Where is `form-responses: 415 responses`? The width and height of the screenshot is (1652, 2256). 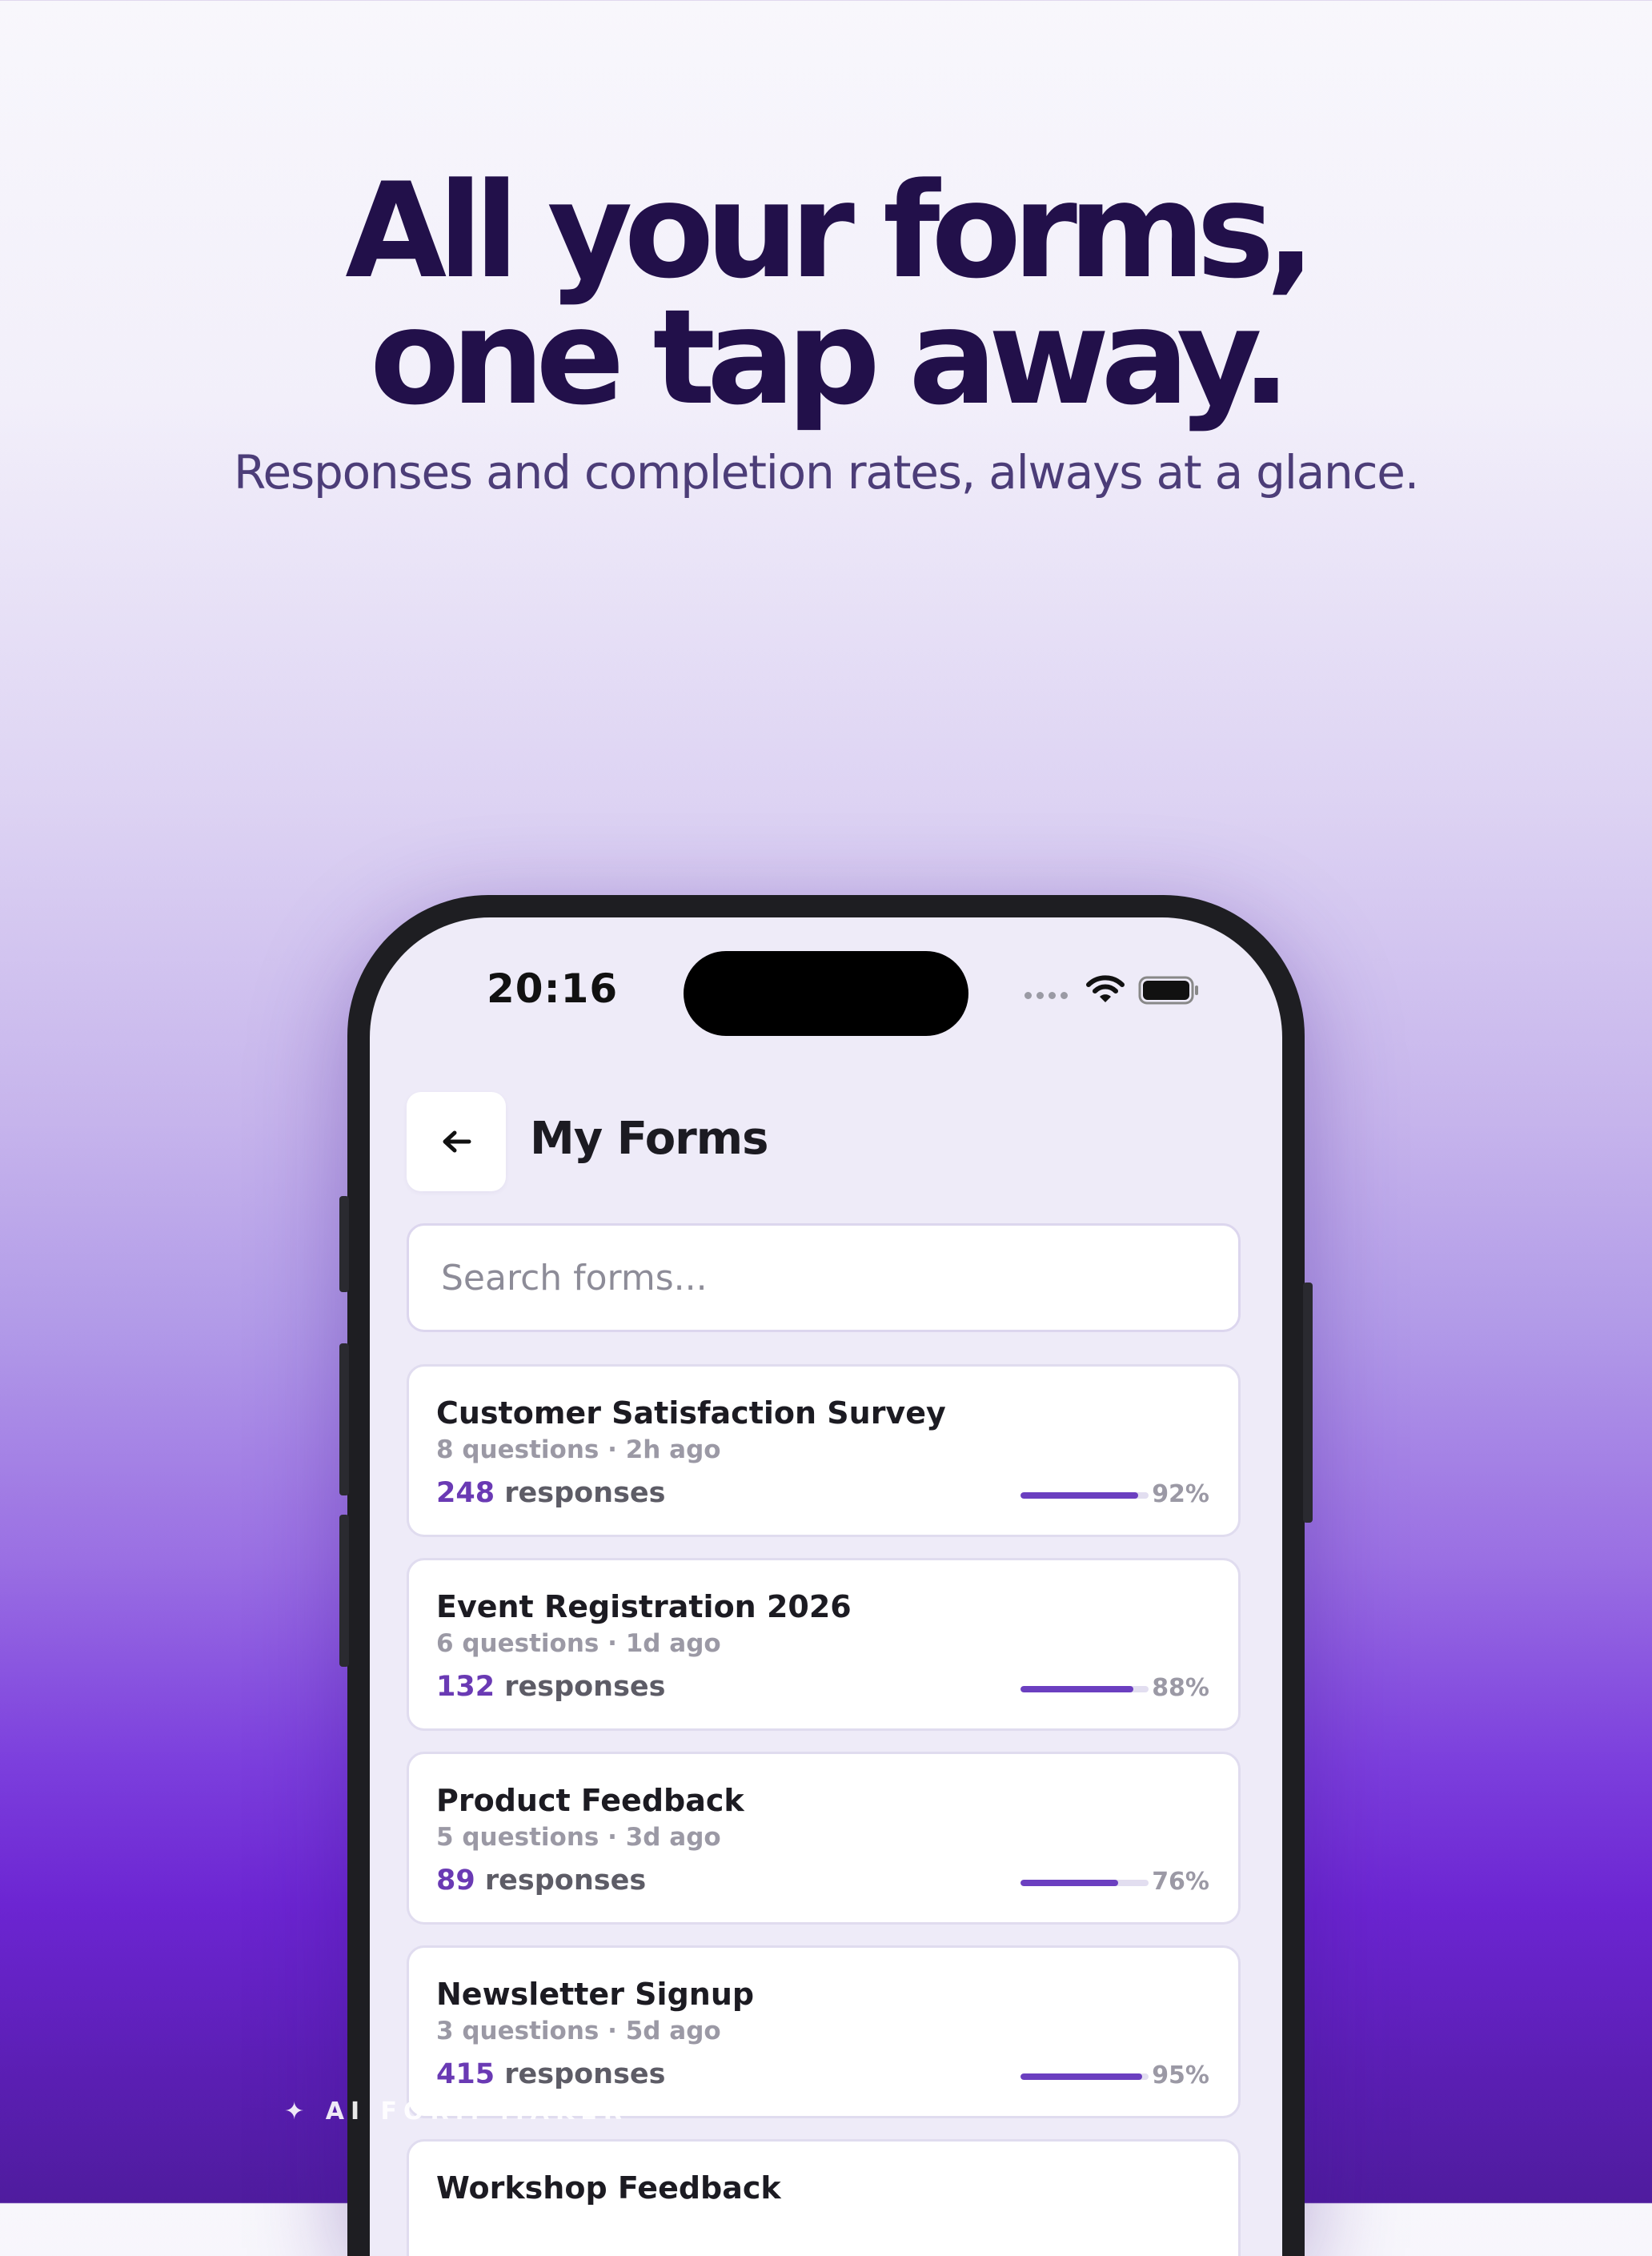
form-responses: 415 responses is located at coordinates (551, 2074).